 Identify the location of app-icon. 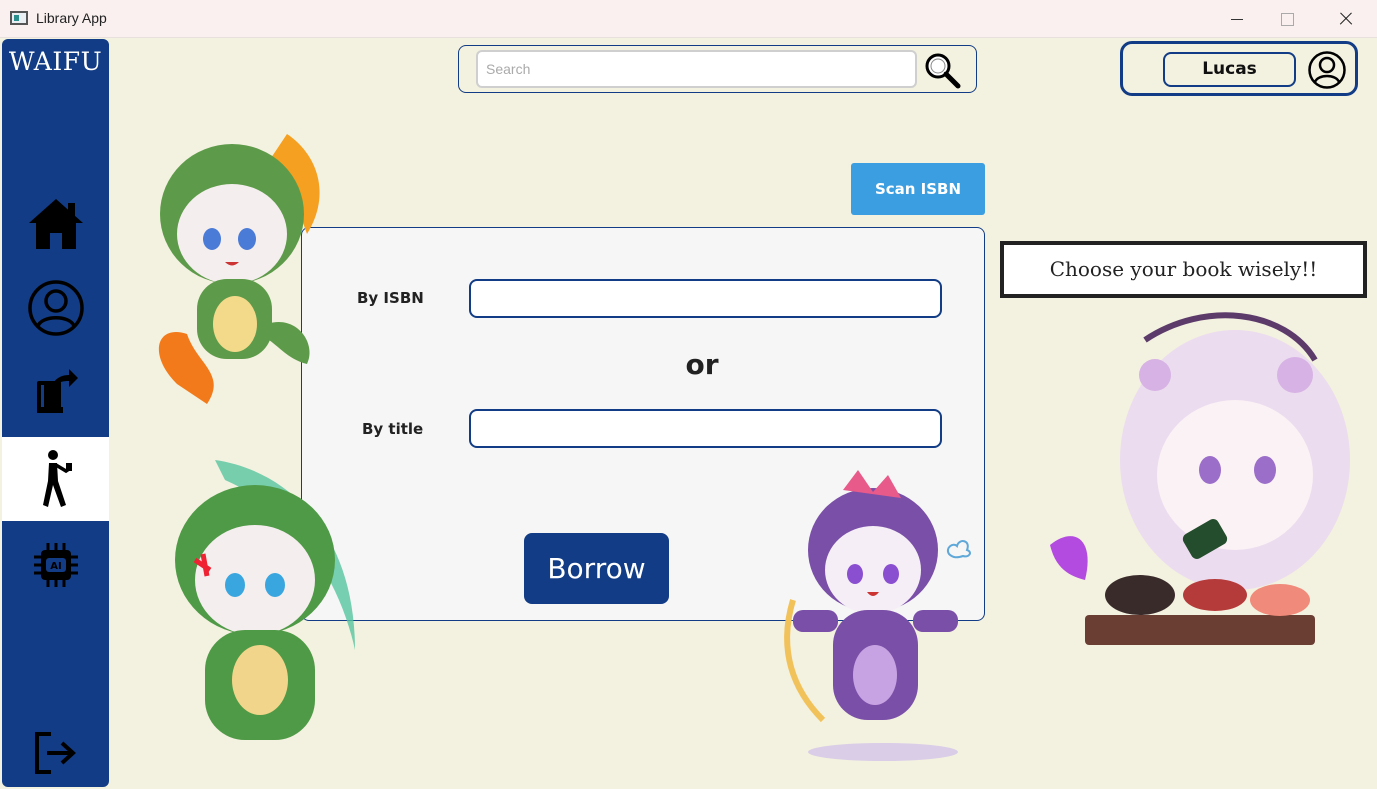
(19, 18).